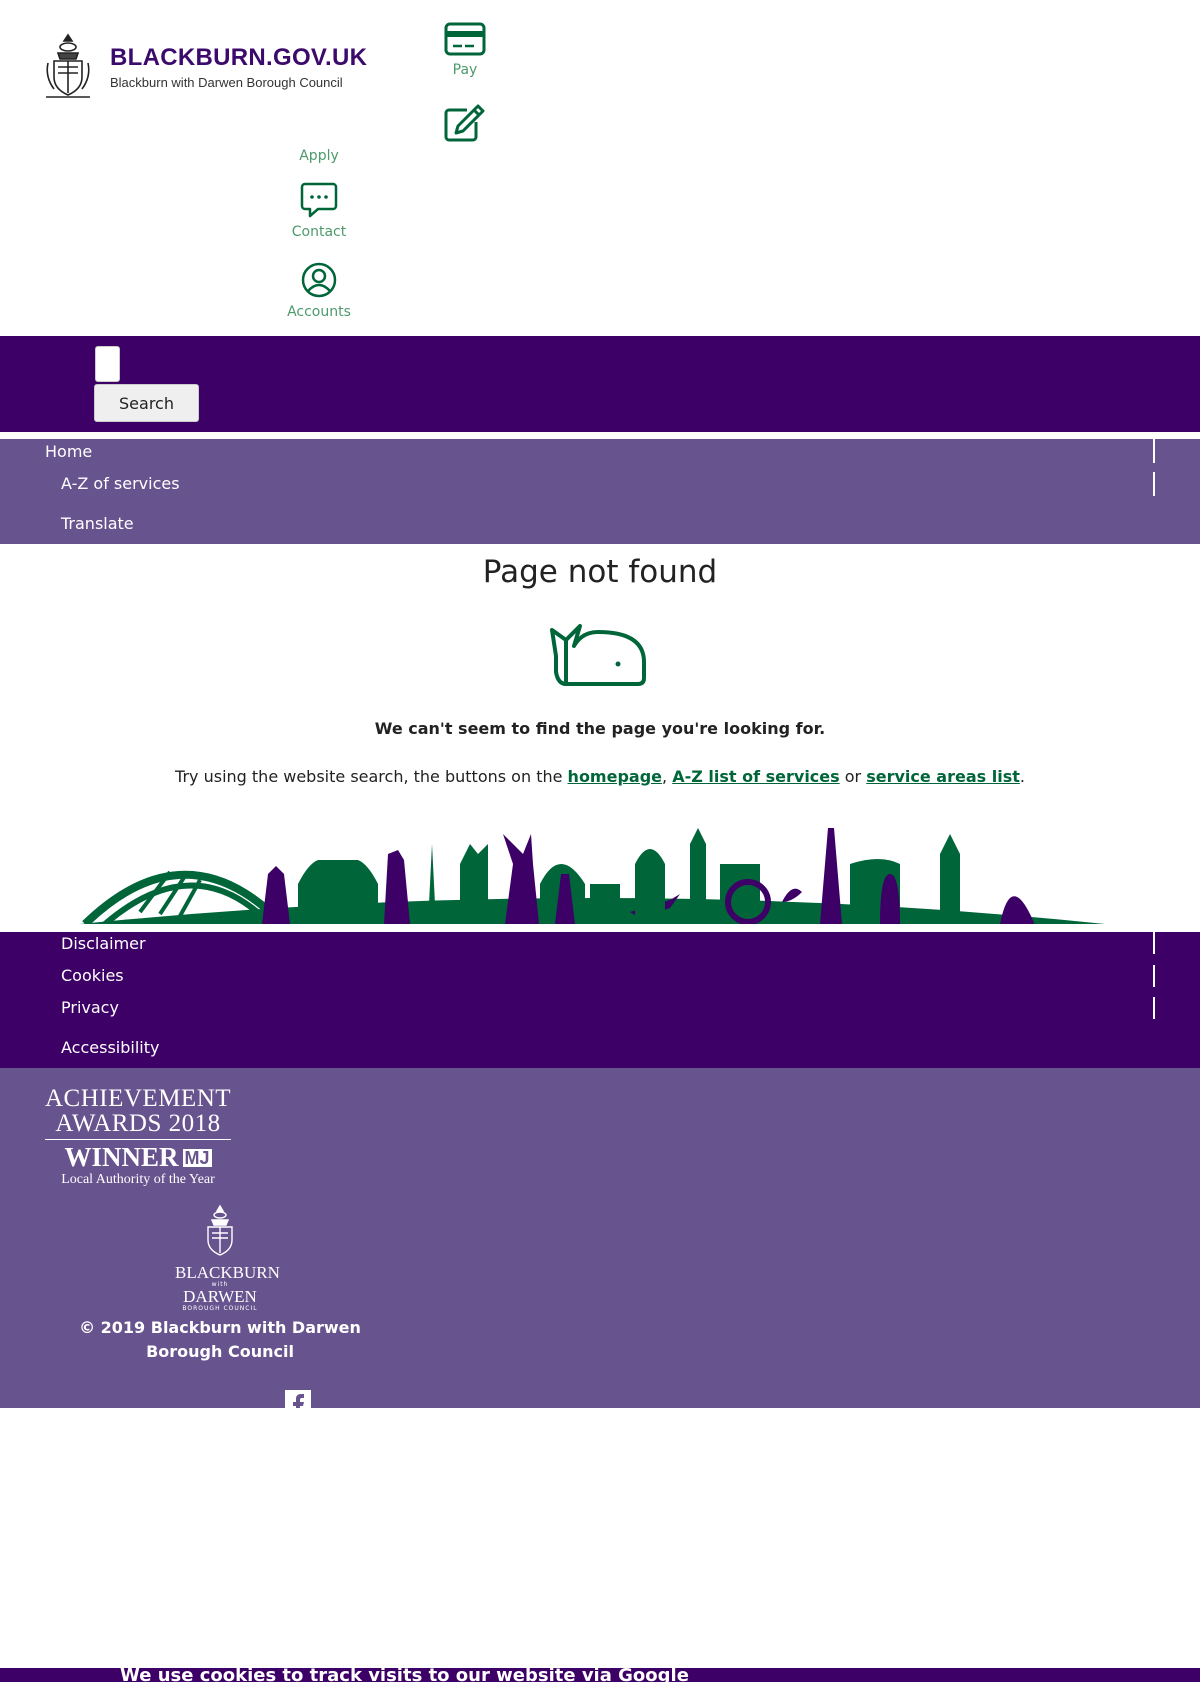  What do you see at coordinates (227, 1272) in the screenshot?
I see `council-wordmark: BLACKBURN` at bounding box center [227, 1272].